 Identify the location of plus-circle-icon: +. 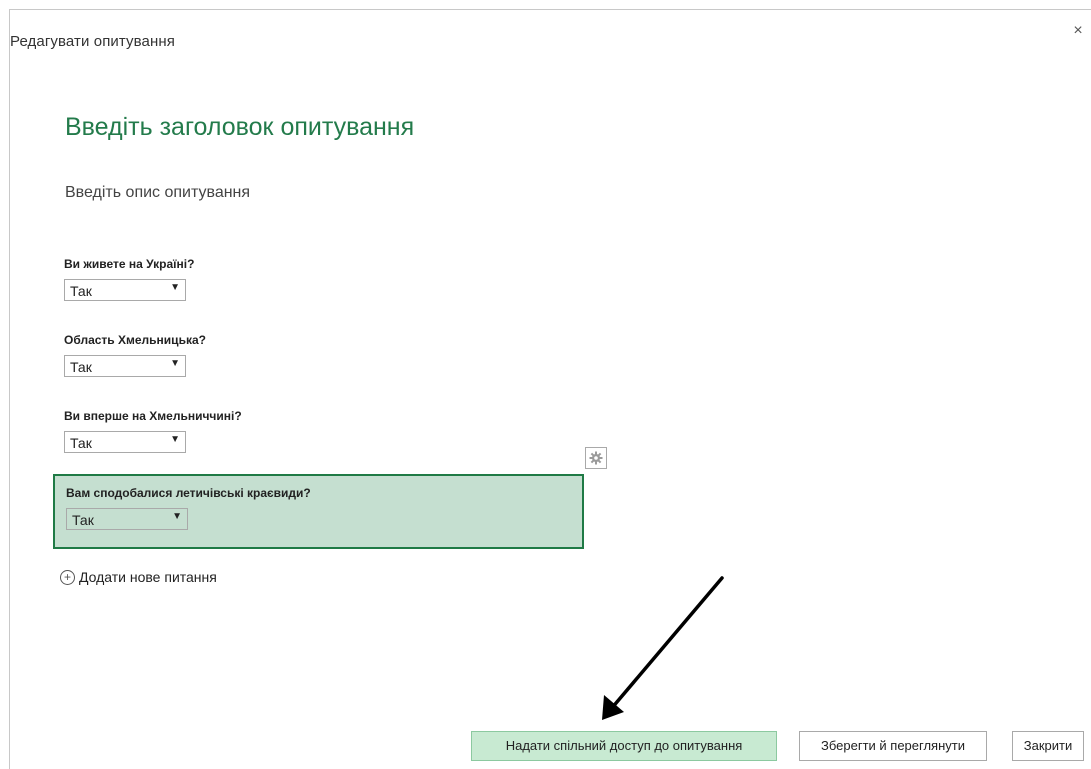
(67, 577).